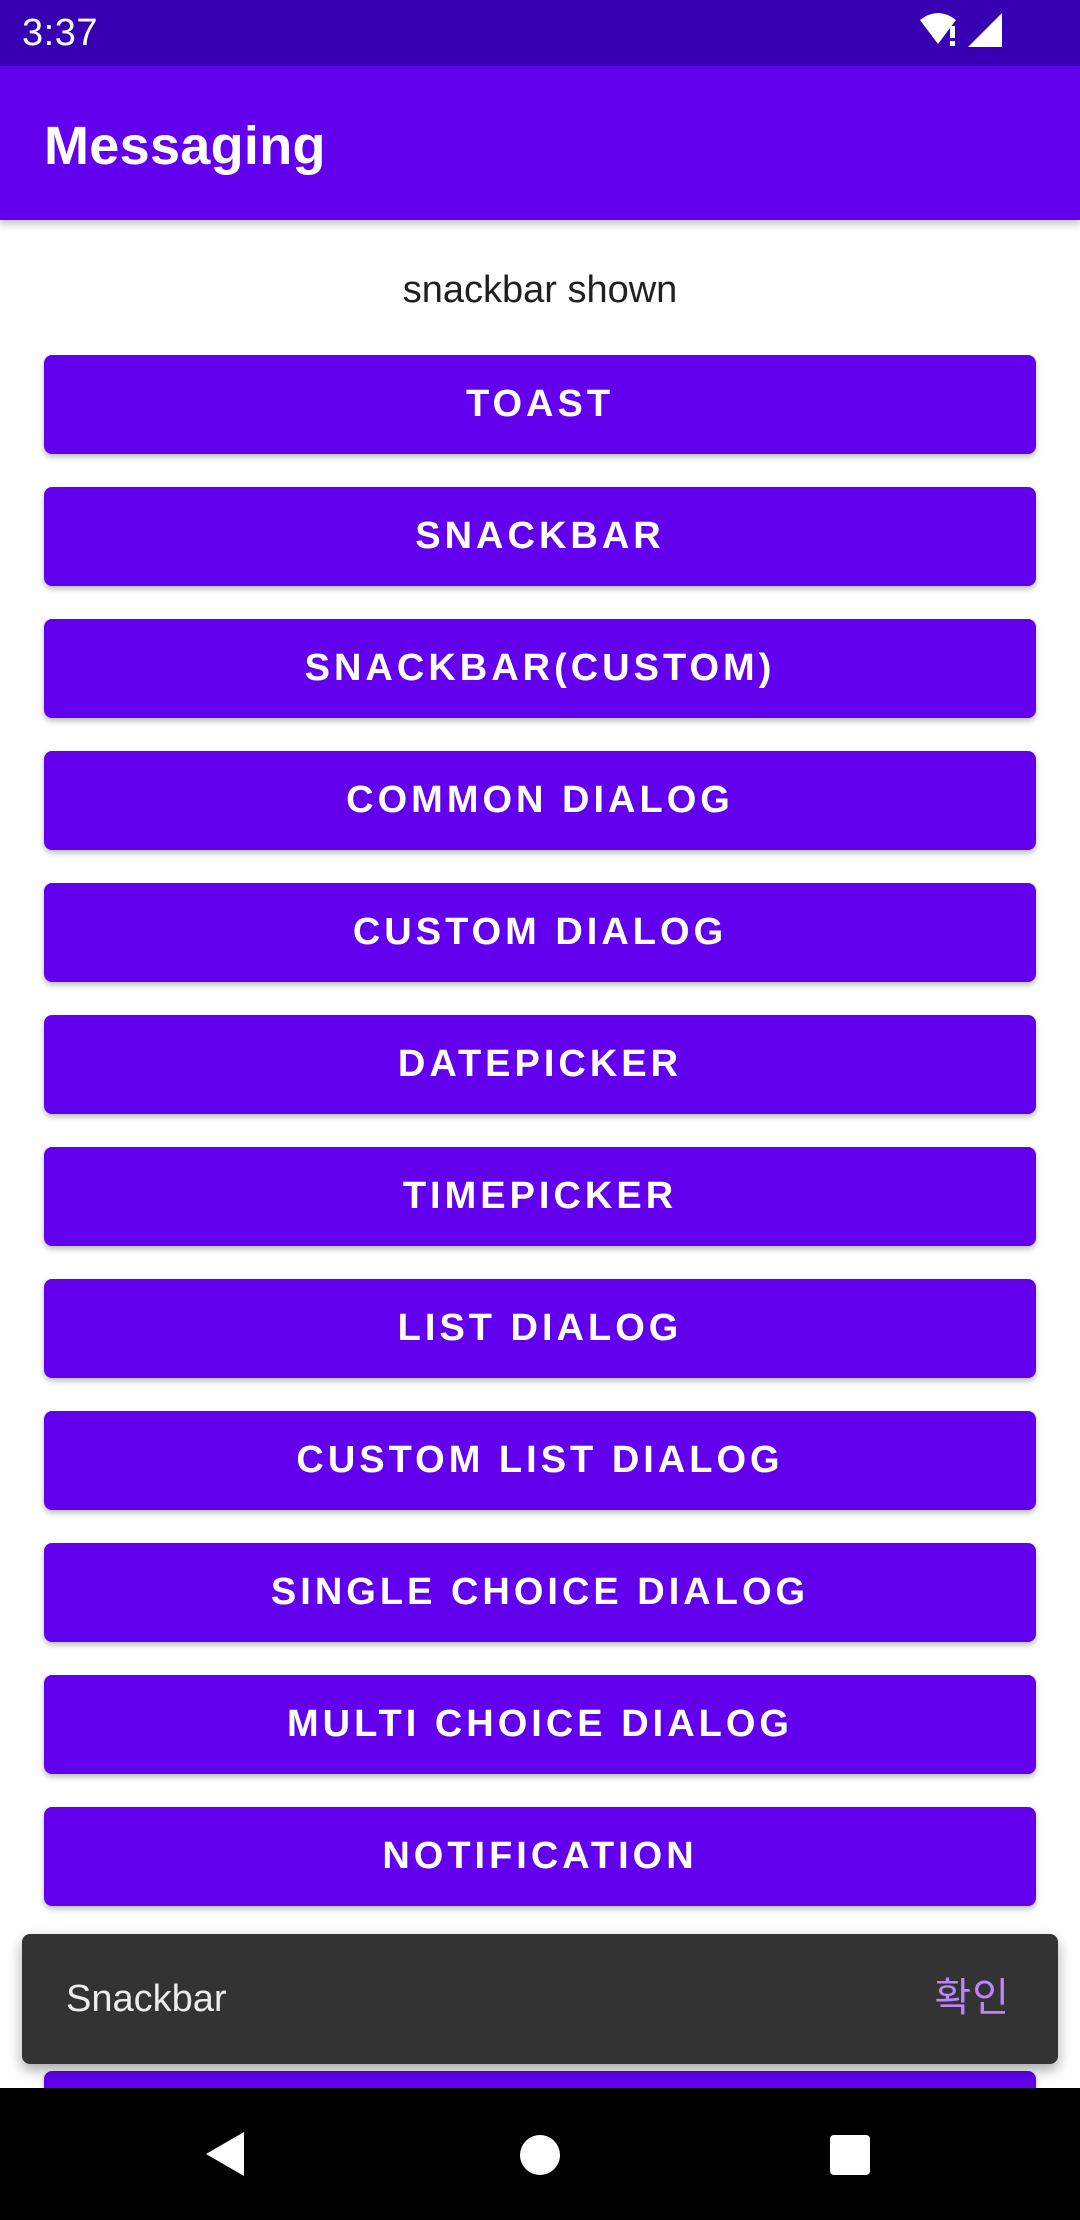 The width and height of the screenshot is (1080, 2220). I want to click on navigation-bar, so click(540, 2154).